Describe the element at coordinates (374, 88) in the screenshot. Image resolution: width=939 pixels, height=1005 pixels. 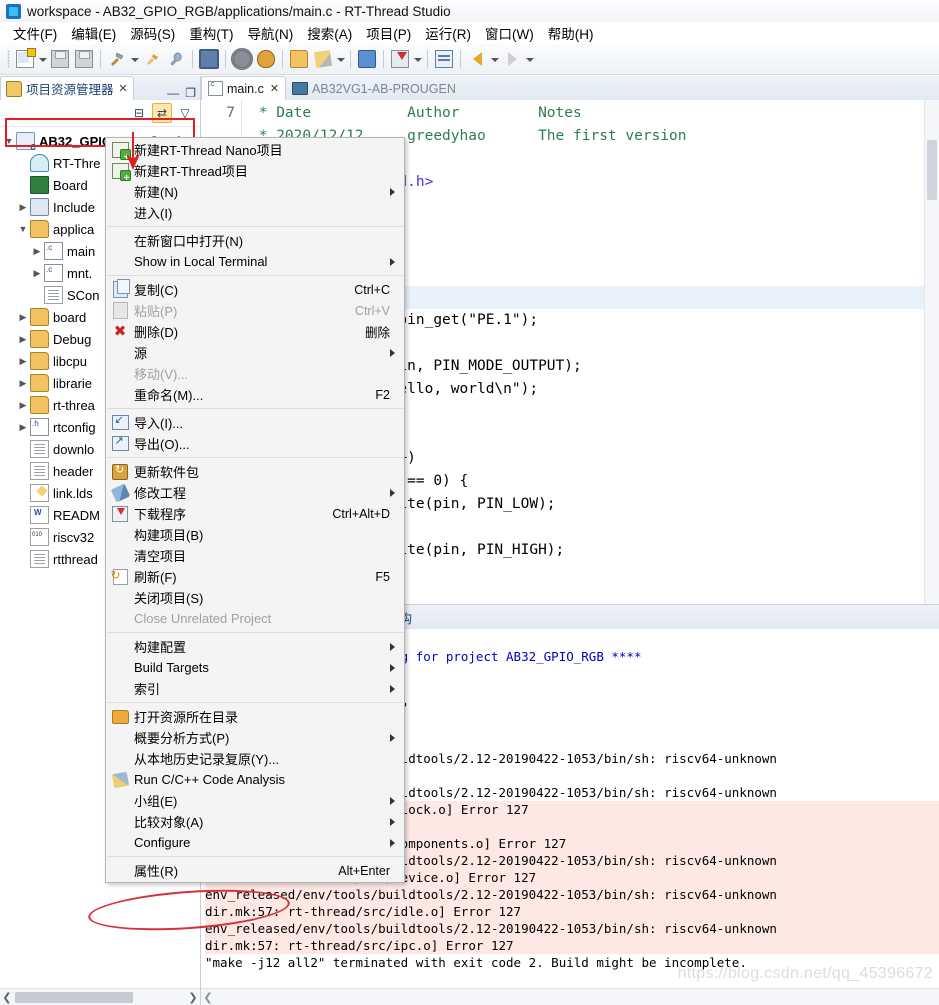
I see `editor-tab-board-config: AB32VG1-AB-PROUGEN` at that location.